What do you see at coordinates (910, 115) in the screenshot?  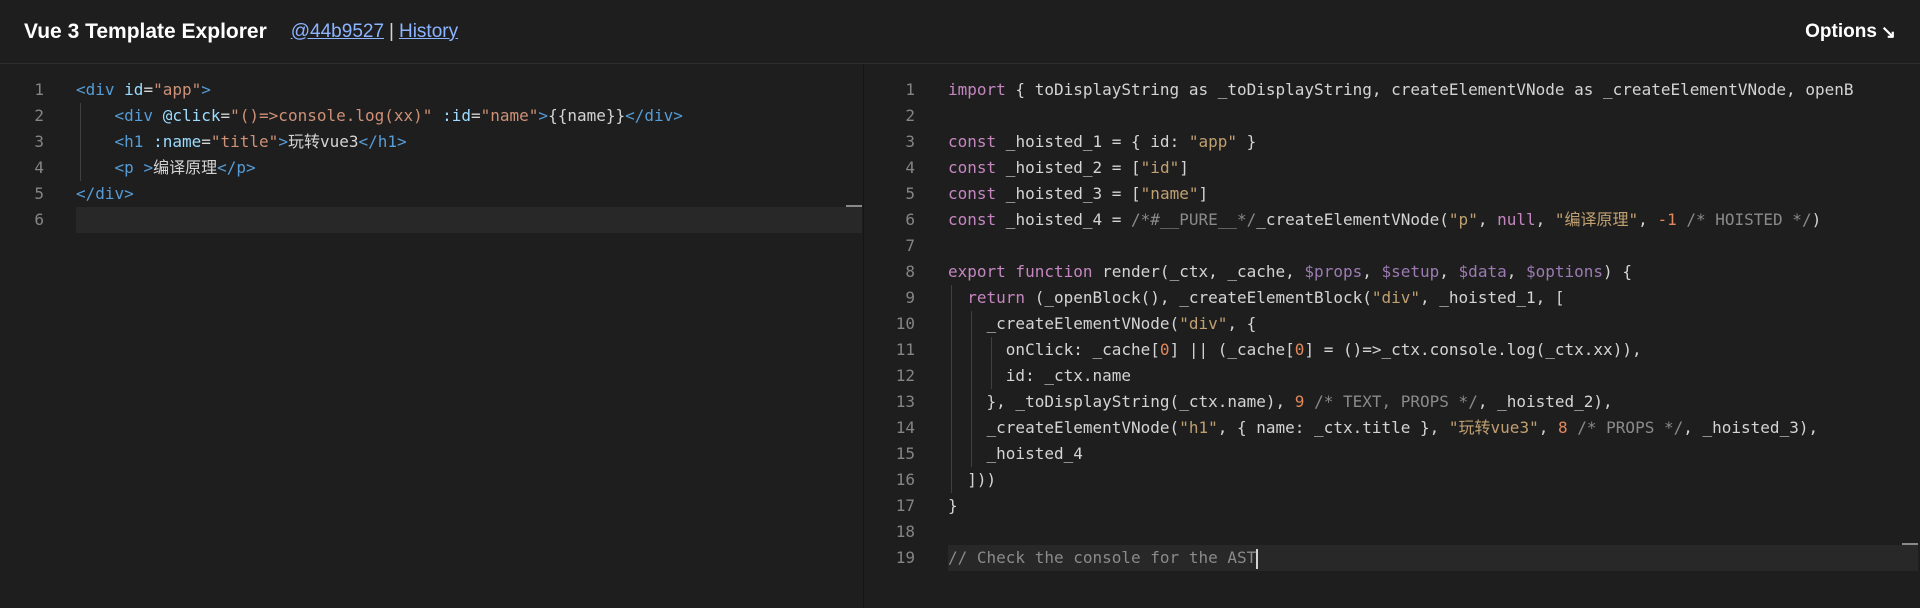 I see `line-number: 2` at bounding box center [910, 115].